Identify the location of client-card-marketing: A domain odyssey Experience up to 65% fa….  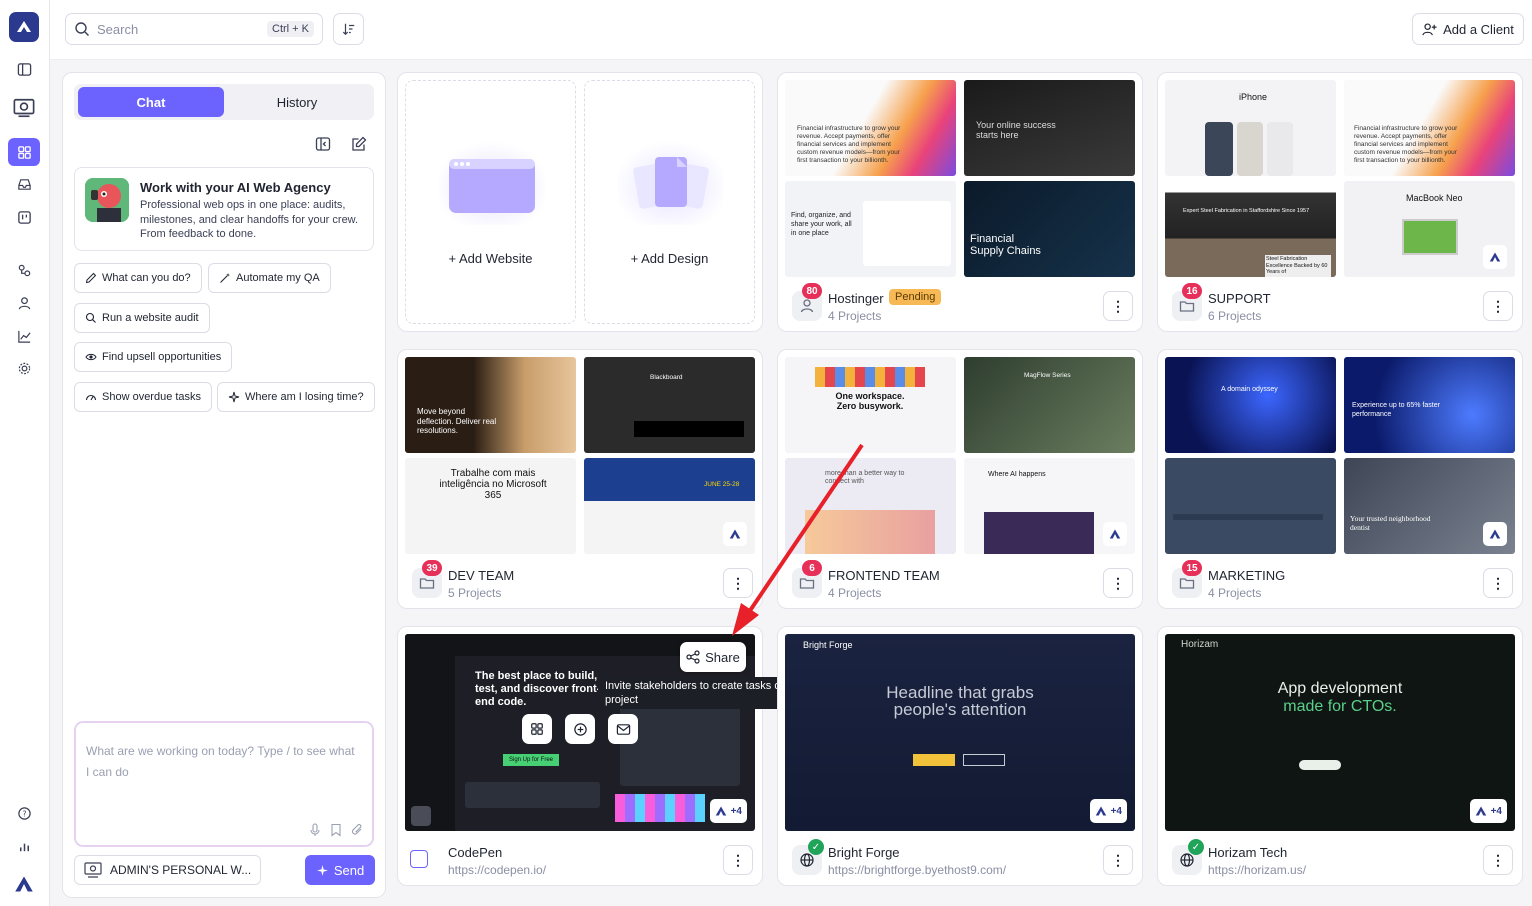
(1340, 479).